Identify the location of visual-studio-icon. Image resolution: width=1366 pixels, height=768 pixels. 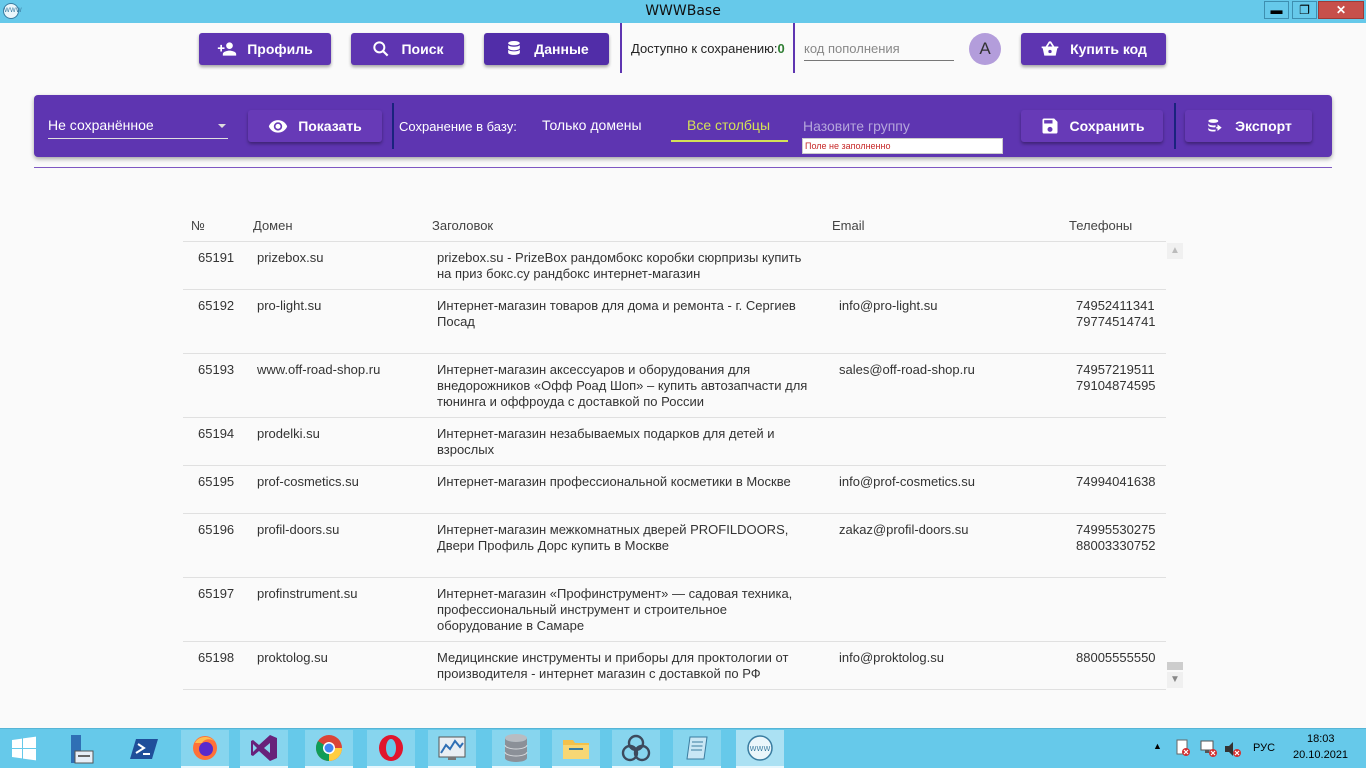
(264, 748).